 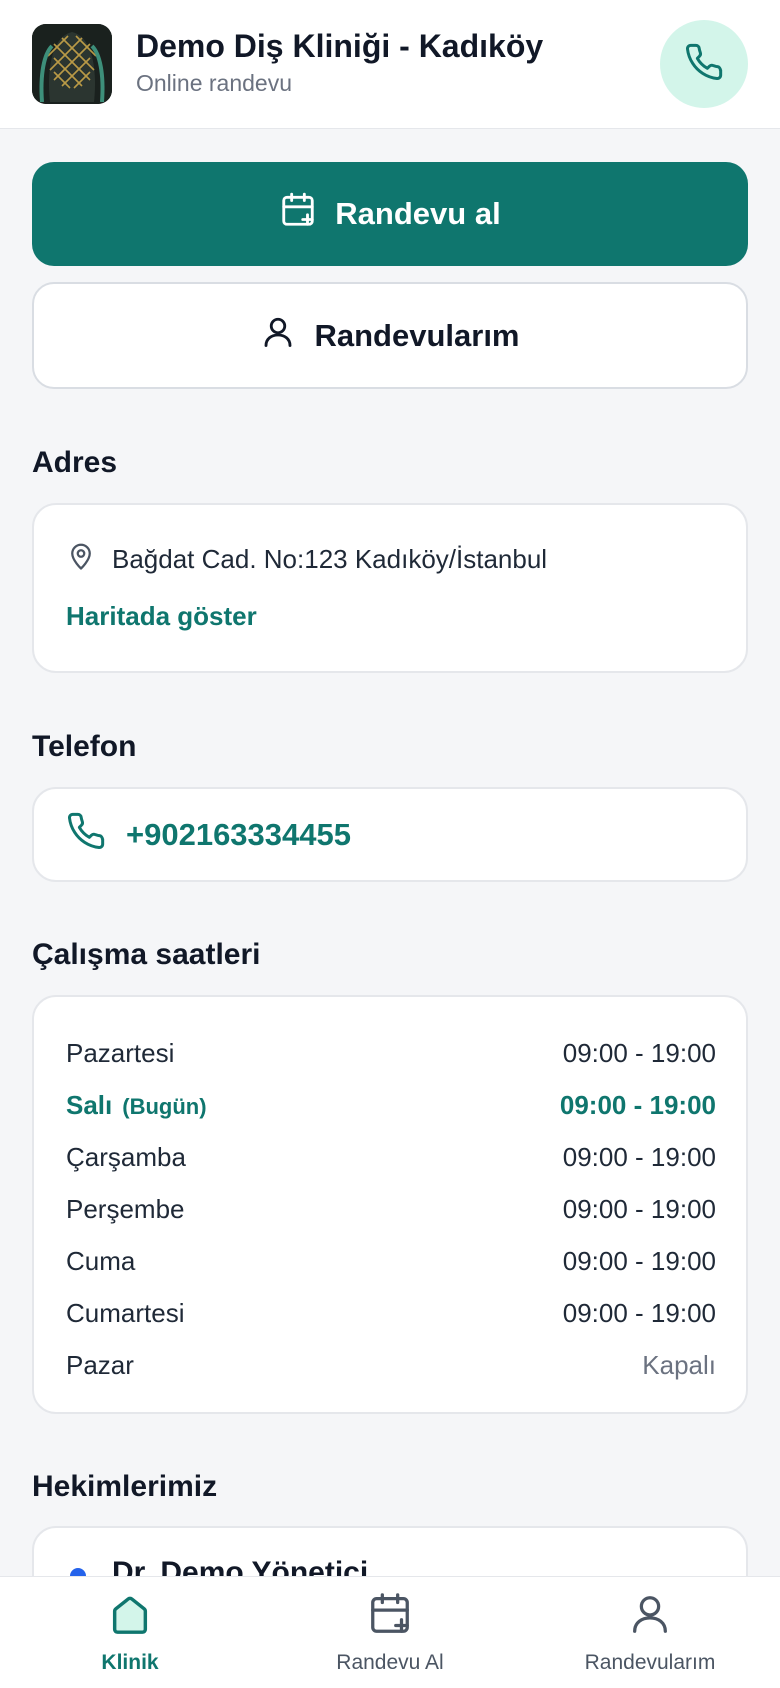 I want to click on clinic-subtitle: Online randevu, so click(x=214, y=83).